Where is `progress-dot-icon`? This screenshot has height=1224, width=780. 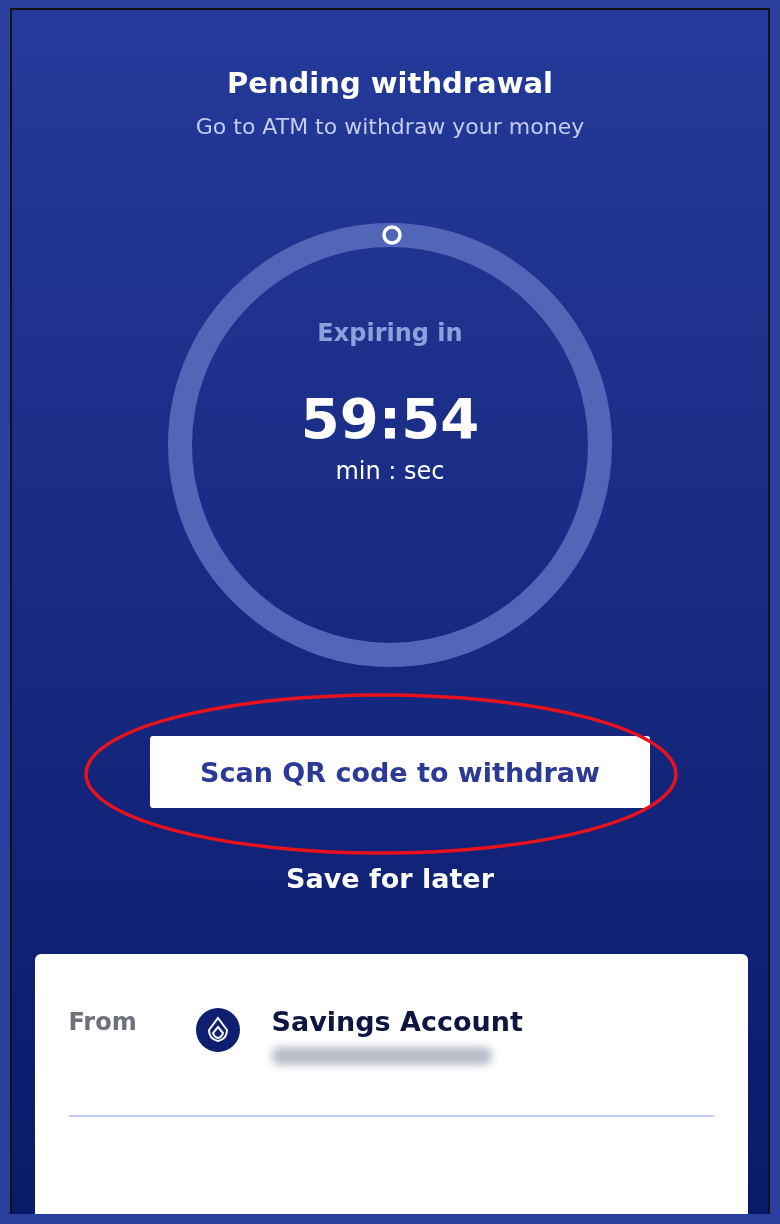
progress-dot-icon is located at coordinates (392, 235).